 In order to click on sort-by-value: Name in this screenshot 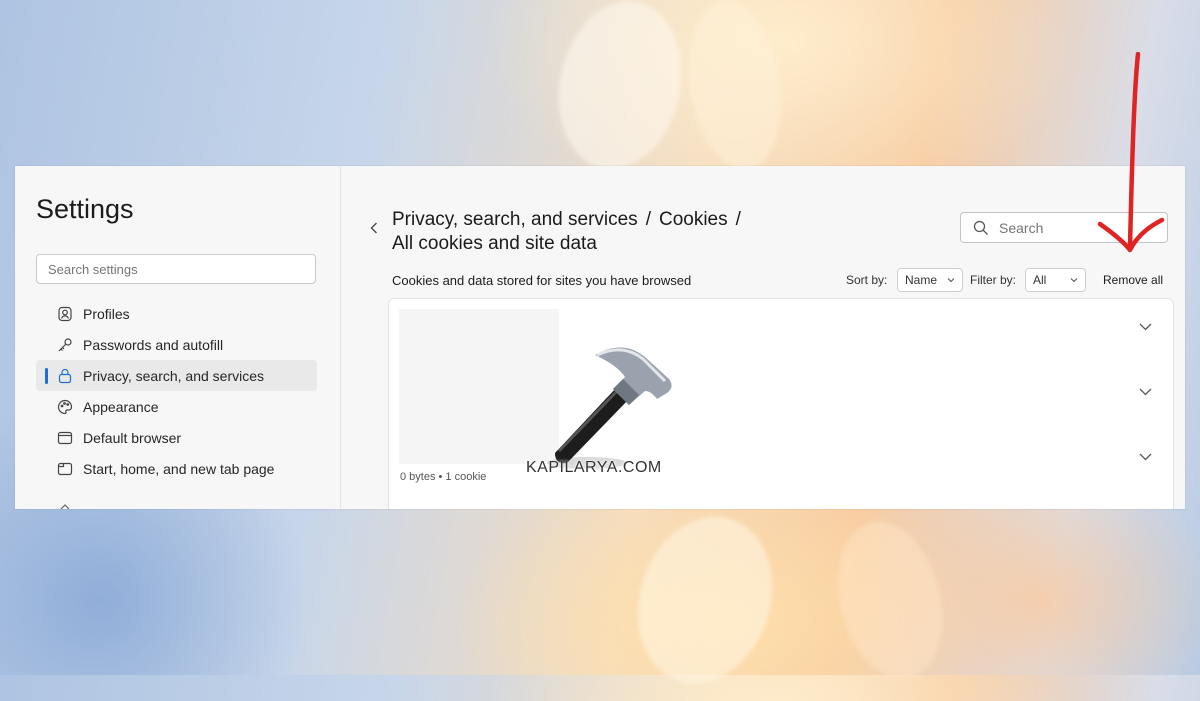, I will do `click(921, 280)`.